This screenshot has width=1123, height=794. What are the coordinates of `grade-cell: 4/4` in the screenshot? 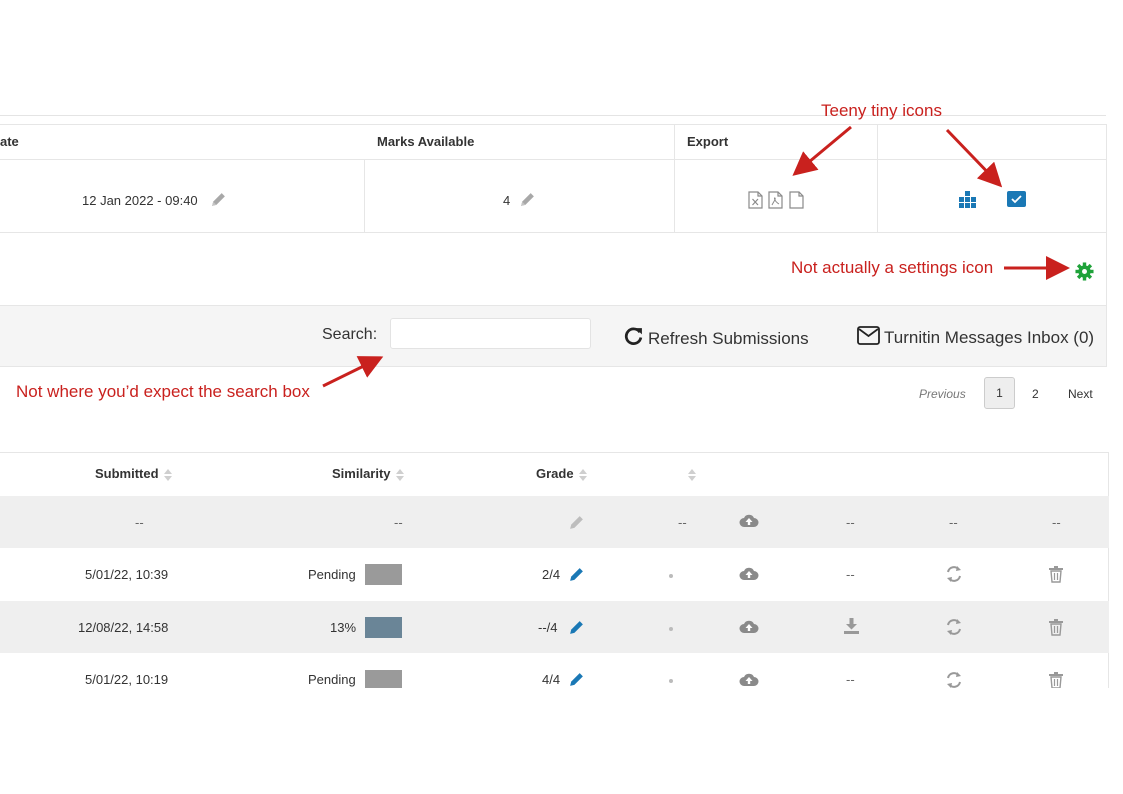 It's located at (551, 679).